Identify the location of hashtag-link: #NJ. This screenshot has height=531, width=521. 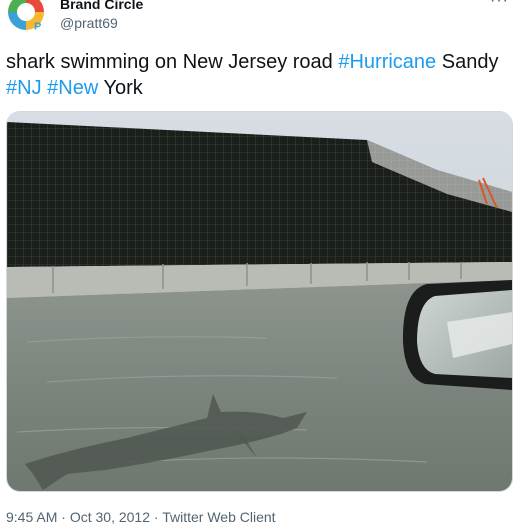
(24, 88).